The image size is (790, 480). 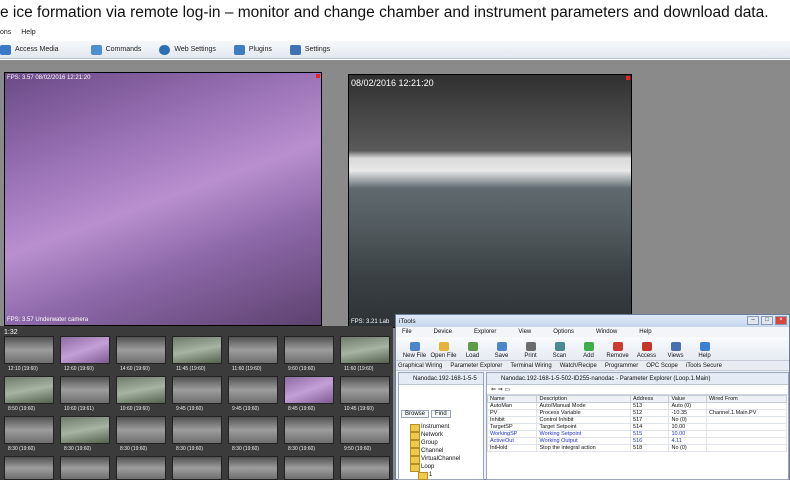 What do you see at coordinates (637, 441) in the screenshot?
I see `table-row: ActiveOut Working Output 516 4.11` at bounding box center [637, 441].